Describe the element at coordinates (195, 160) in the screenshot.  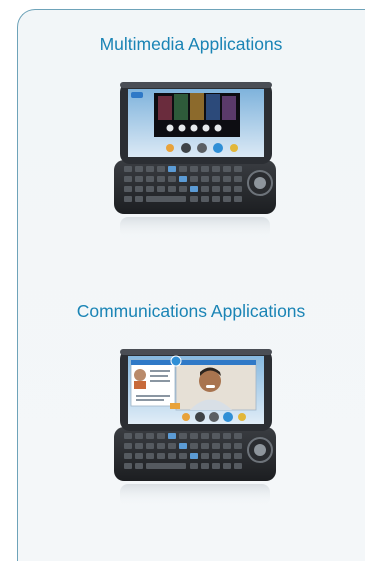
I see `multimedia-phone-image` at that location.